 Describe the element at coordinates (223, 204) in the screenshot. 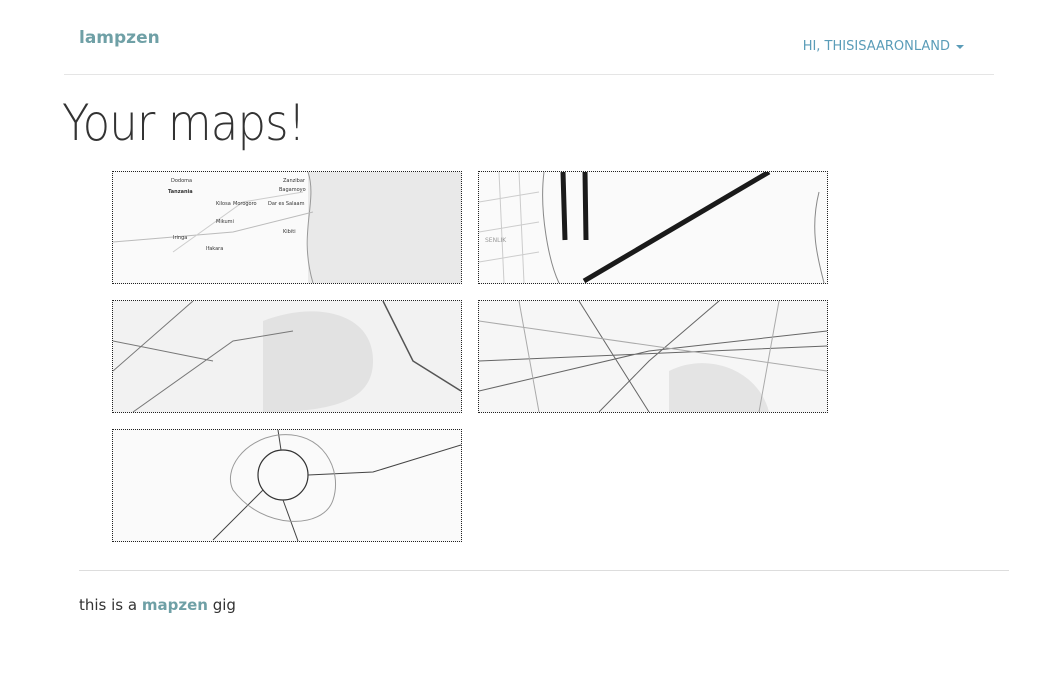

I see `svg-text: Kilosa` at that location.